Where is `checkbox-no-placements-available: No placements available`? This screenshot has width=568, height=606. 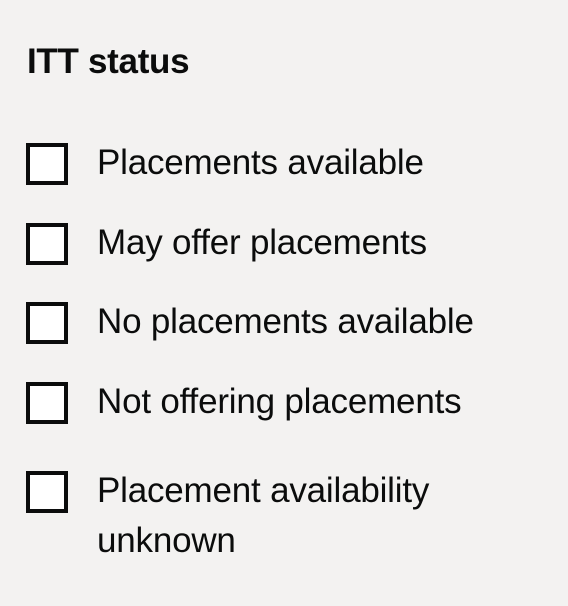
checkbox-no-placements-available: No placements available is located at coordinates (286, 324).